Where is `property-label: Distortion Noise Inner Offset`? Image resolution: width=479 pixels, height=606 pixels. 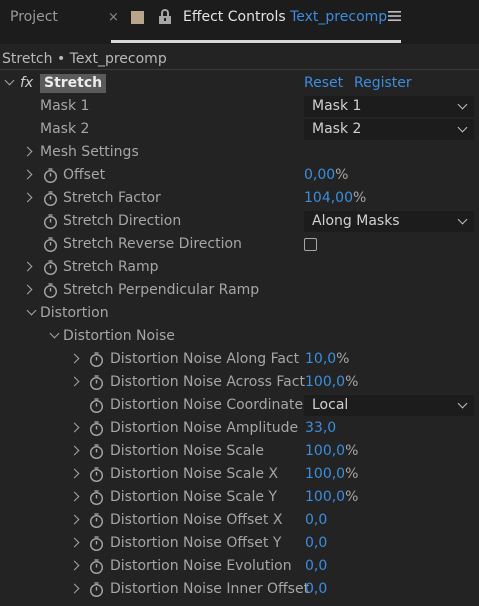 property-label: Distortion Noise Inner Offset is located at coordinates (210, 589).